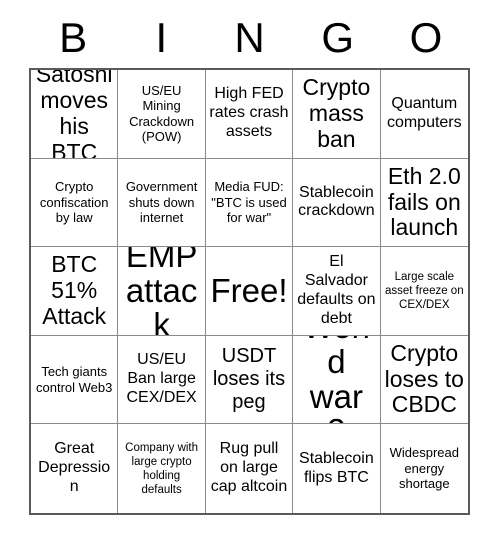 The image size is (500, 544). I want to click on header-letter-o: O, so click(426, 37).